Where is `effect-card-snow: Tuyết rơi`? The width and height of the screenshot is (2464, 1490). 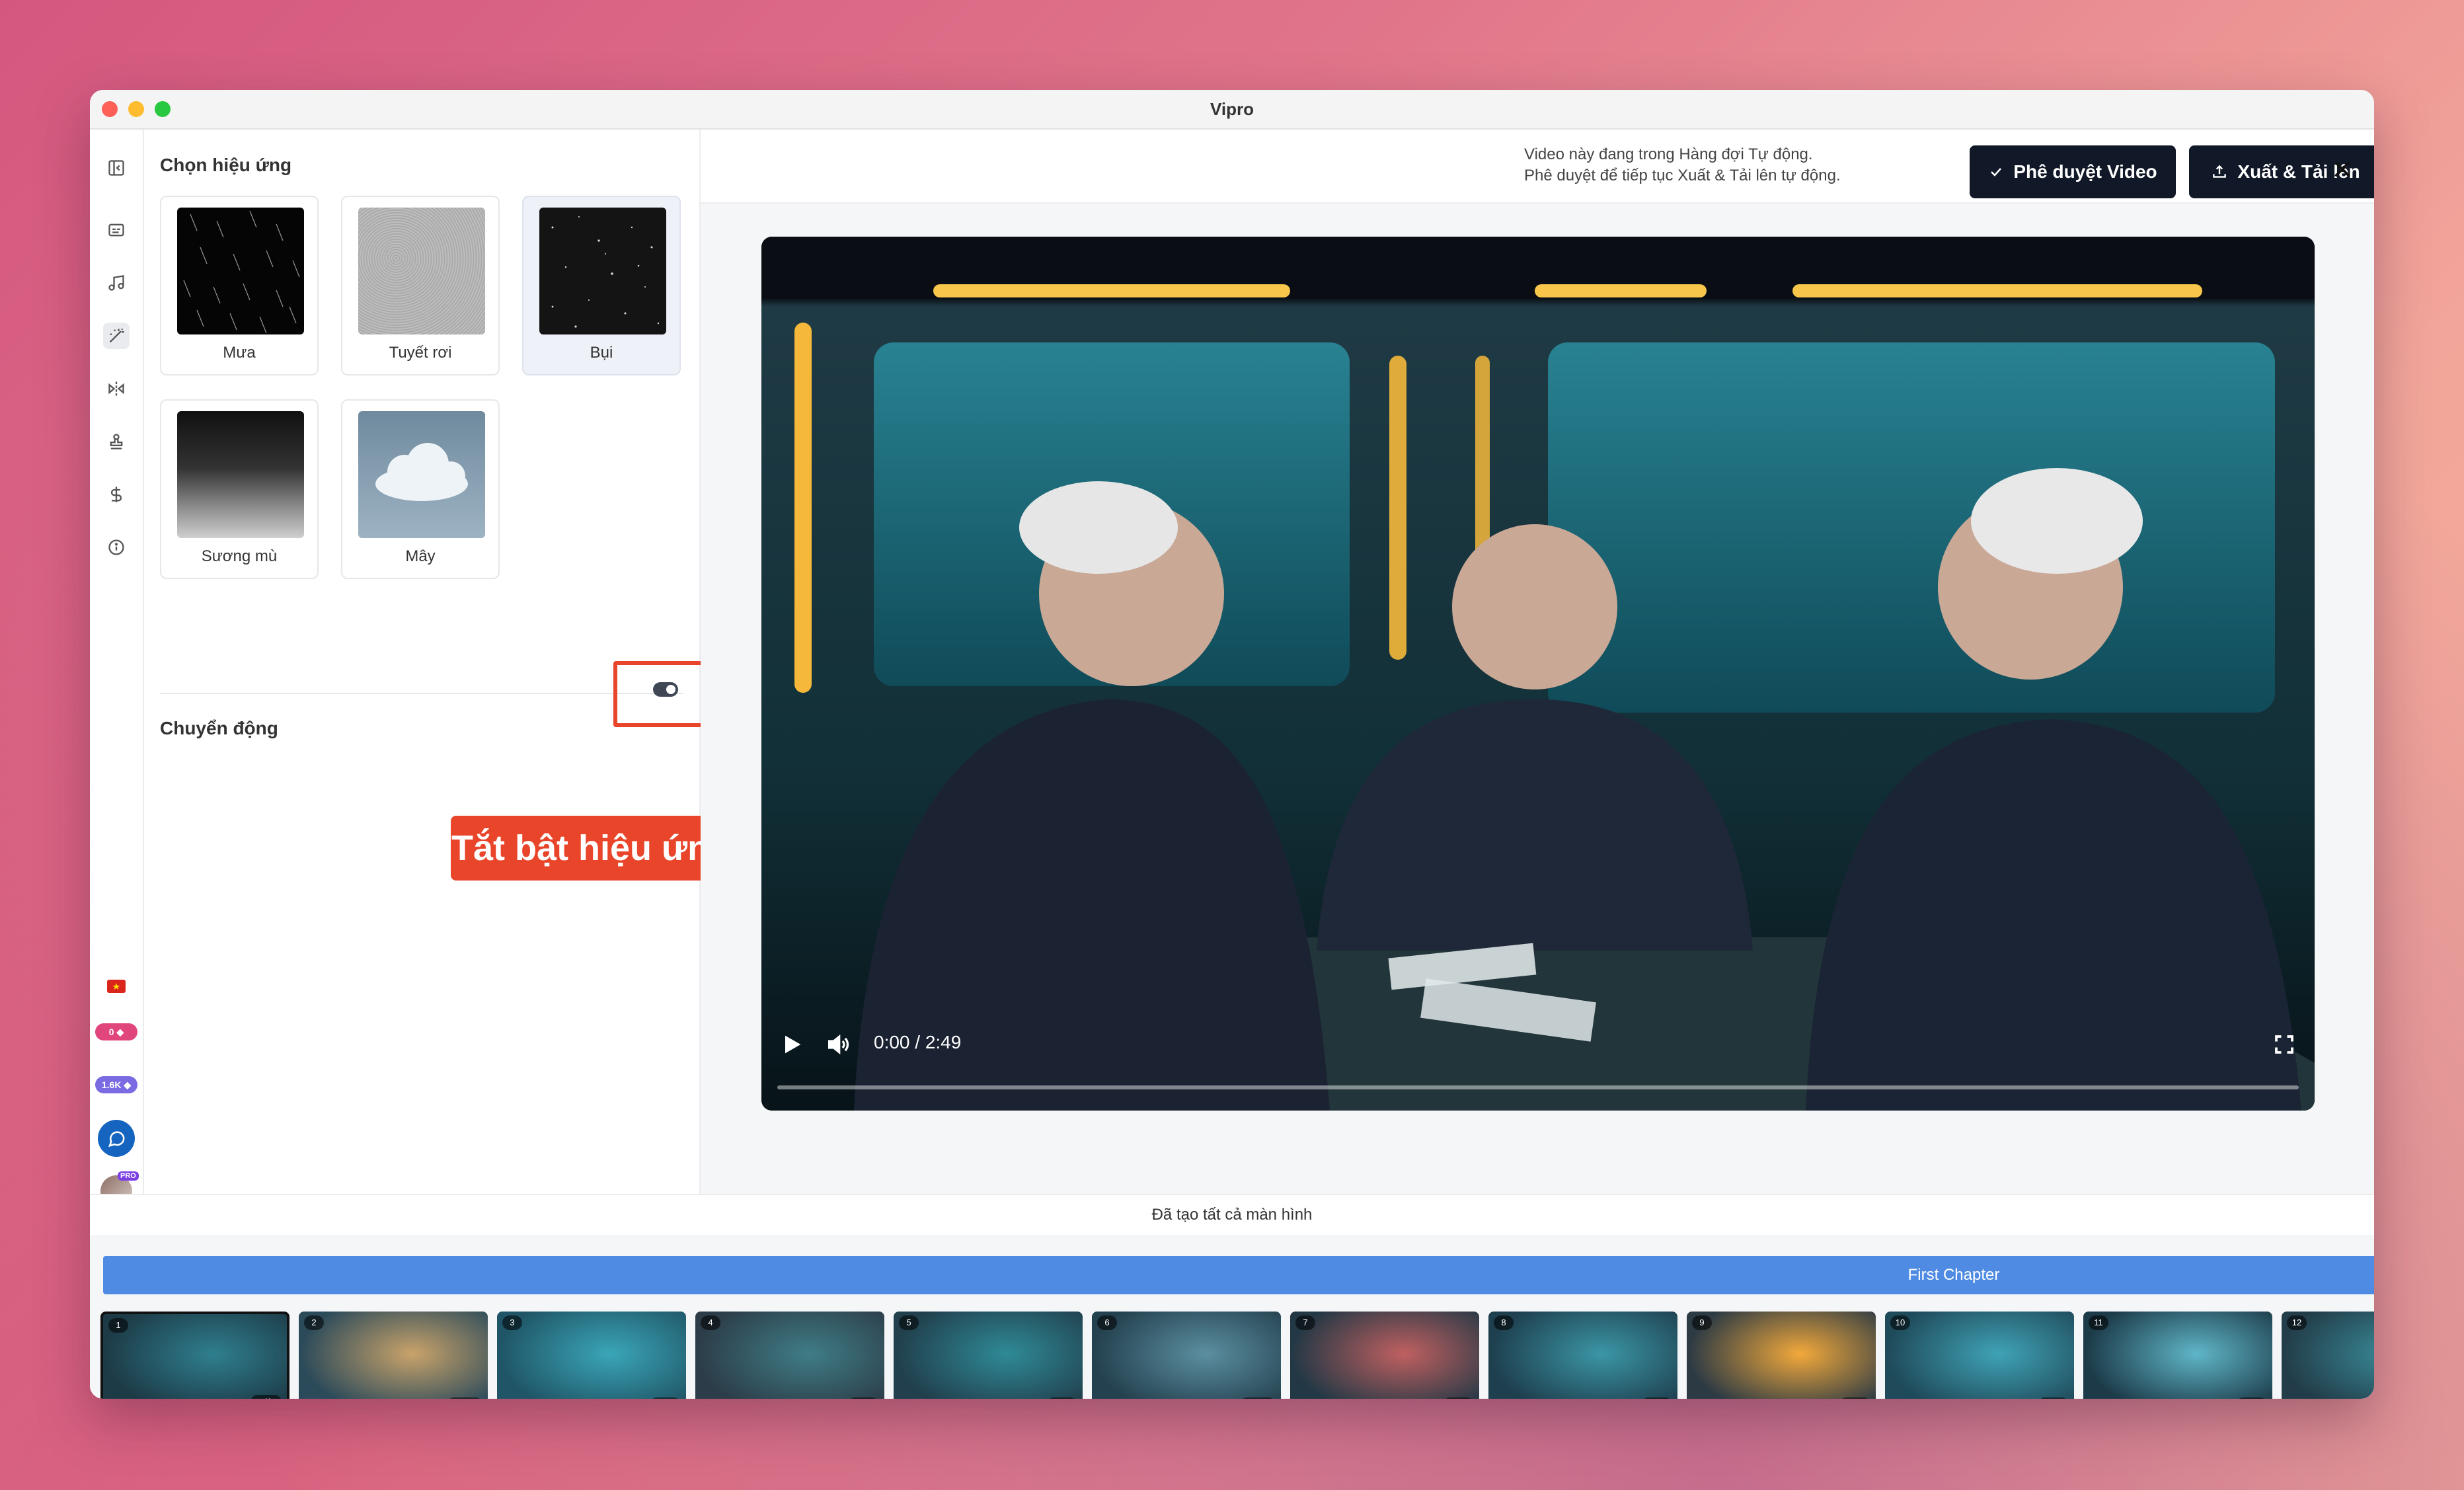
effect-card-snow: Tuyết rơi is located at coordinates (420, 285).